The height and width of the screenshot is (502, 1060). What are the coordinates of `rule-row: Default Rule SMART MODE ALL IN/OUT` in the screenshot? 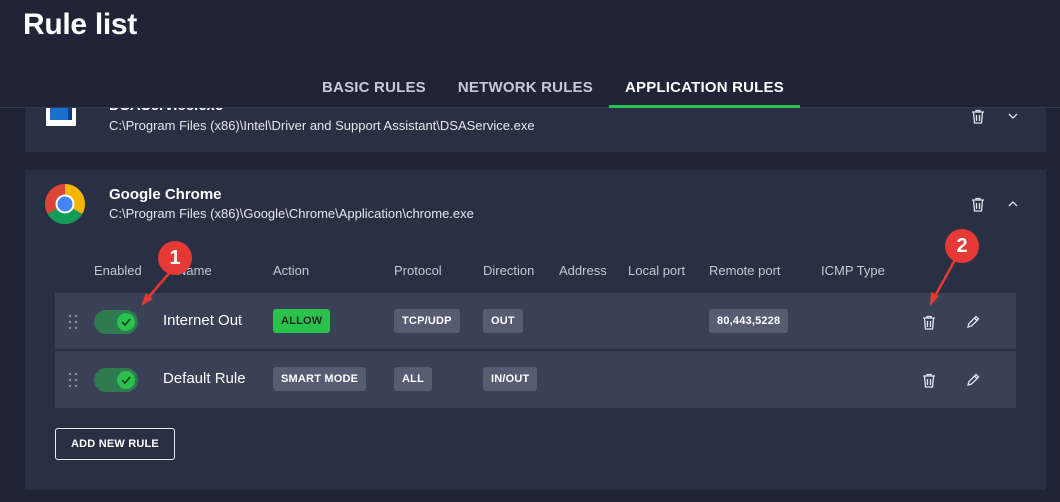 It's located at (535, 379).